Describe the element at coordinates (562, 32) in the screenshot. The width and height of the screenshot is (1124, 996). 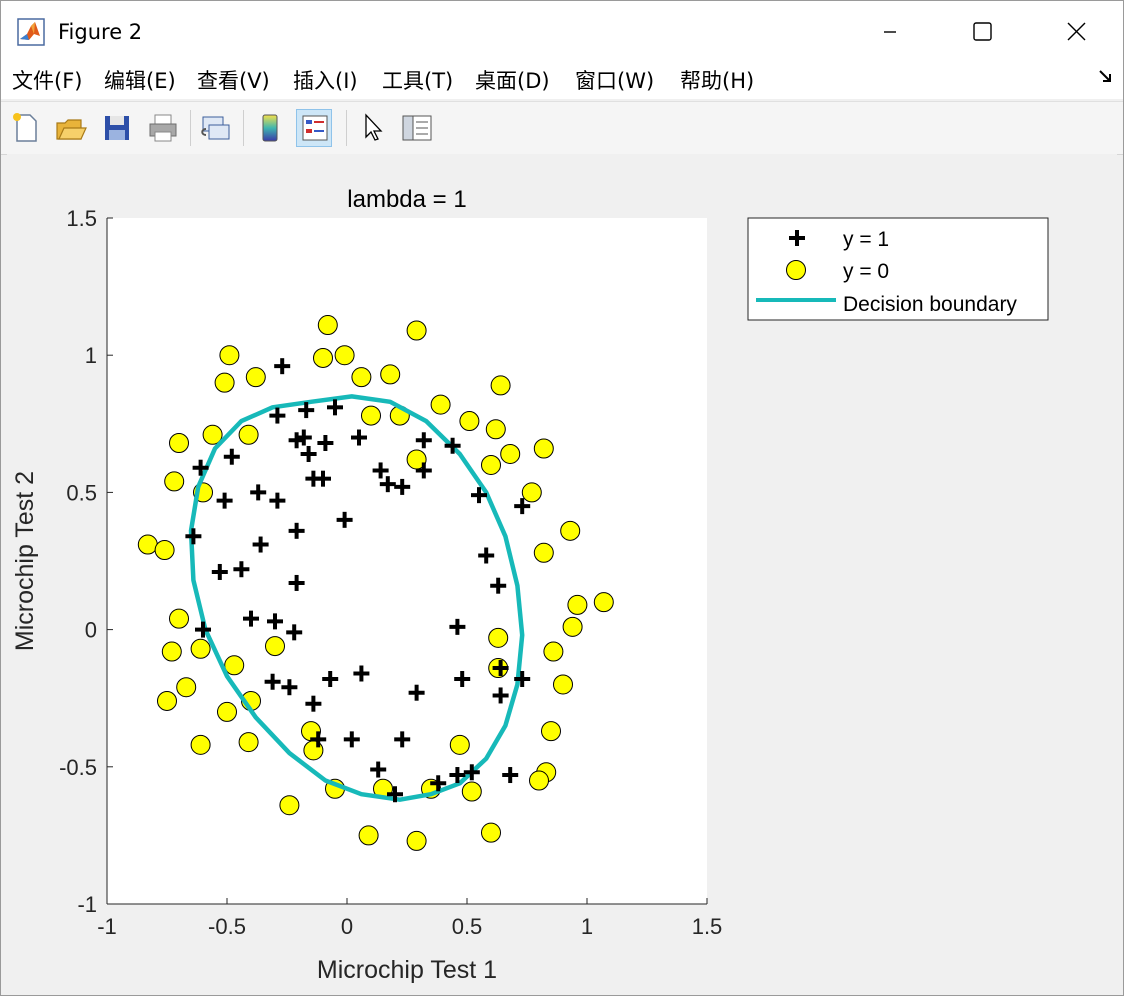
I see `title-bar: Figure 2` at that location.